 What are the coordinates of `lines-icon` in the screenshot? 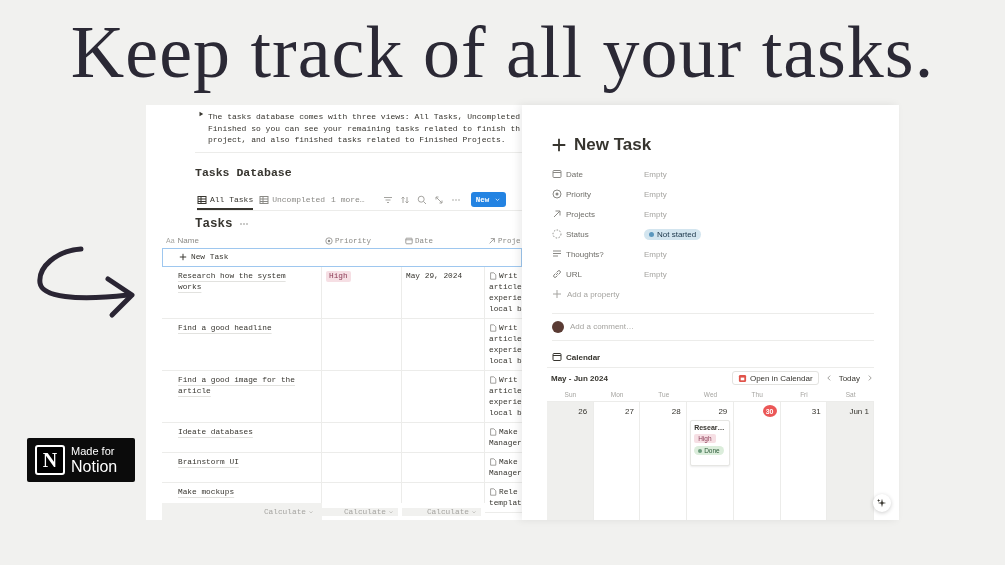 It's located at (557, 254).